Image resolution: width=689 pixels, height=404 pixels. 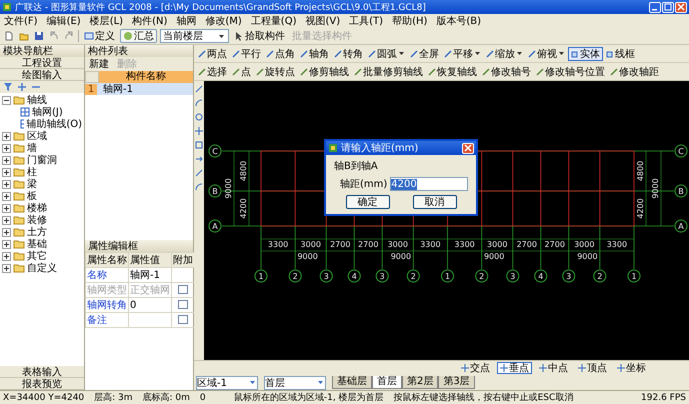 I want to click on plus-icon, so click(x=22, y=87).